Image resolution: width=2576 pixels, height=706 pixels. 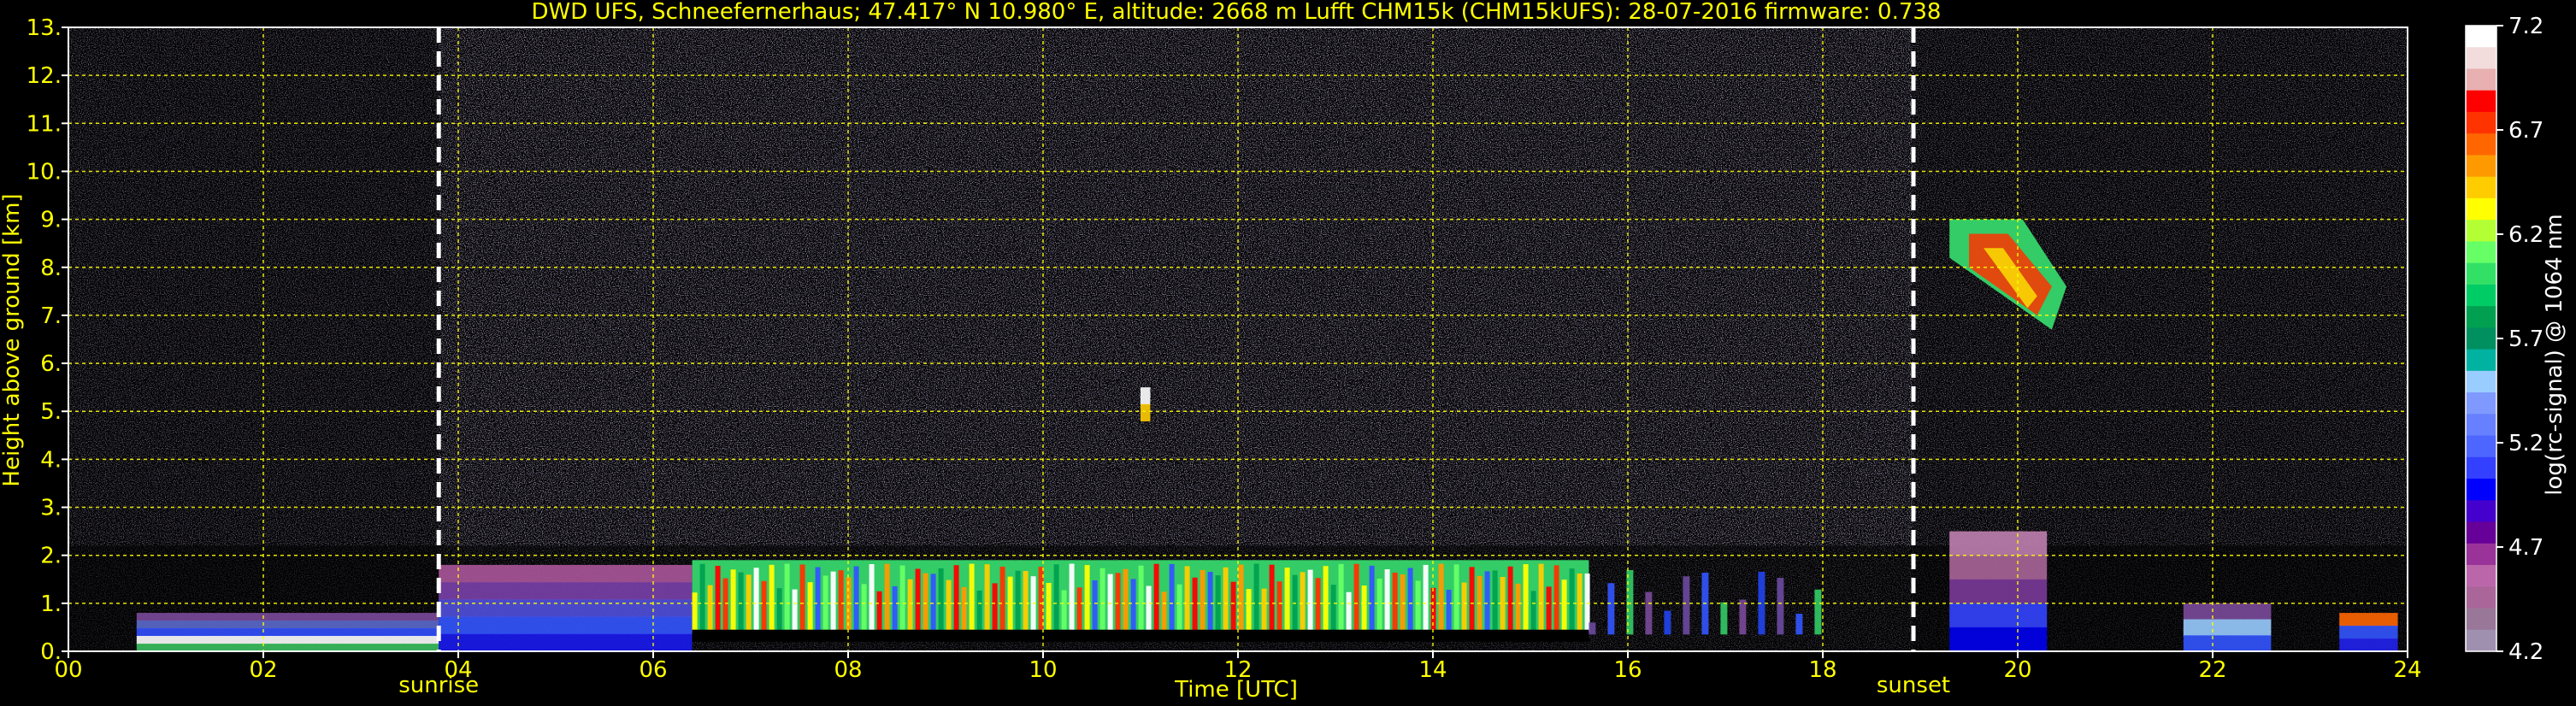 What do you see at coordinates (51, 268) in the screenshot?
I see `y-tick-label: 8.` at bounding box center [51, 268].